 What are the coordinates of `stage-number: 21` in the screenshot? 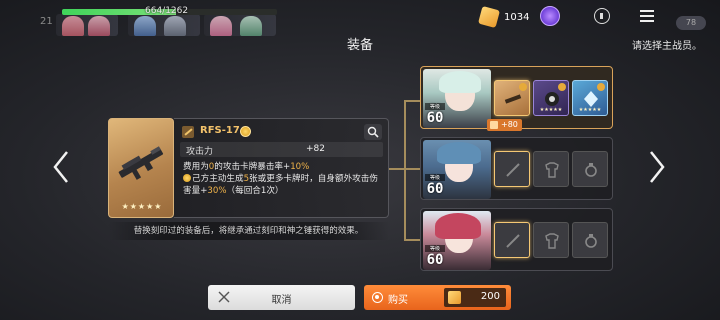 It's located at (46, 21).